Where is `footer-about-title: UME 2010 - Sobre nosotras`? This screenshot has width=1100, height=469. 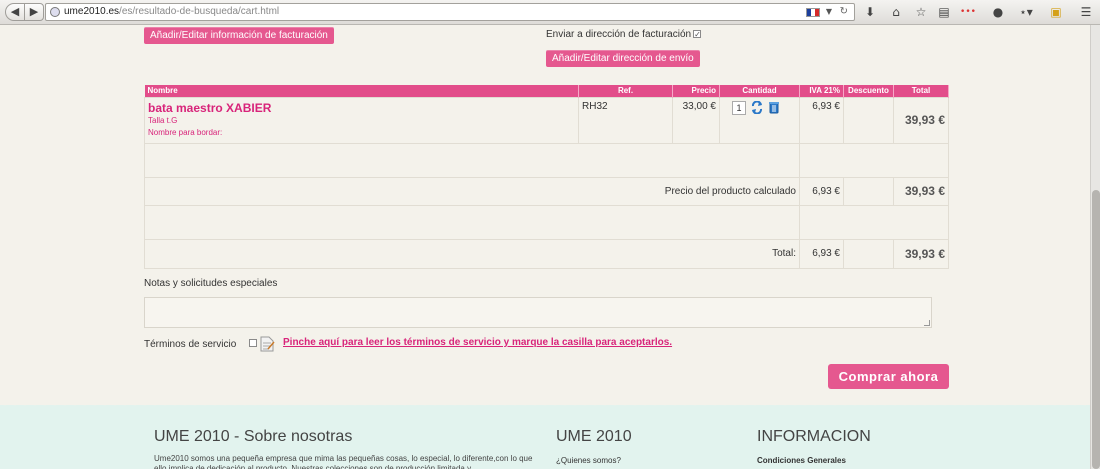
footer-about-title: UME 2010 - Sobre nosotras is located at coordinates (253, 436).